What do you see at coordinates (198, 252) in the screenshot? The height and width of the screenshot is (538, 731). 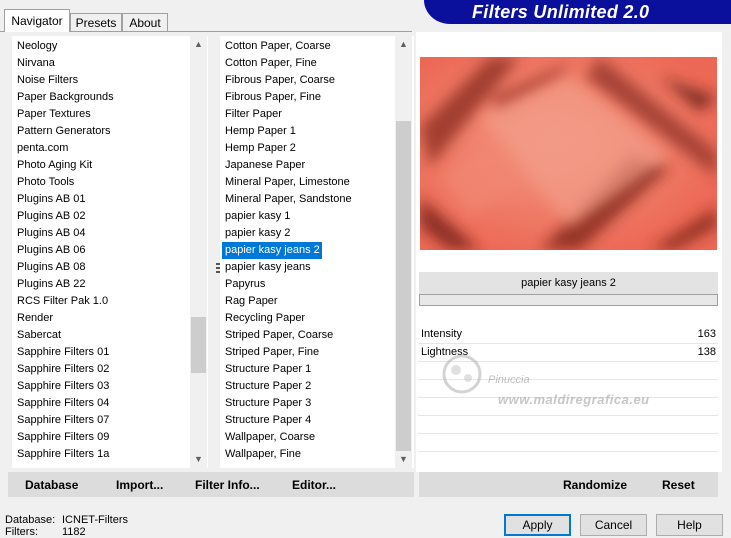 I see `category-scrollbar: ▲ ▼` at bounding box center [198, 252].